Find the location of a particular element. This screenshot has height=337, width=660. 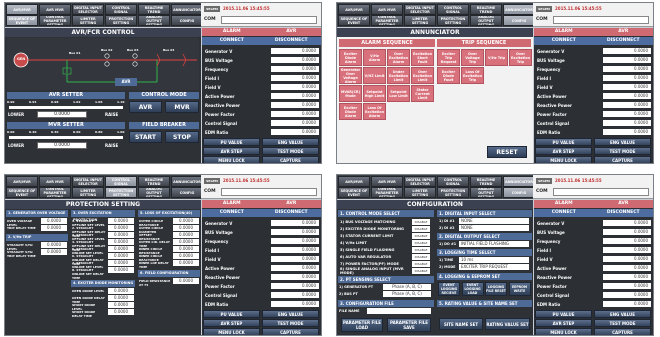

avr-mode-button: AVR is located at coordinates (145, 107).